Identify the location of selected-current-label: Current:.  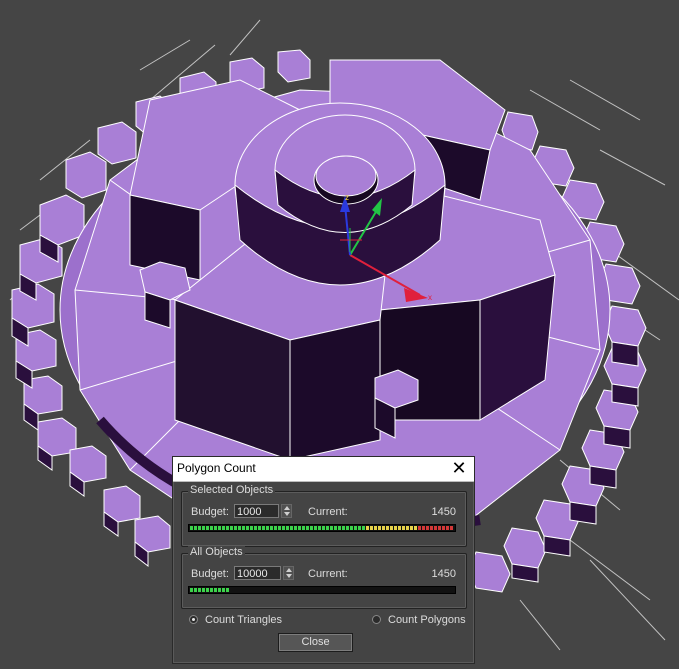
(328, 512).